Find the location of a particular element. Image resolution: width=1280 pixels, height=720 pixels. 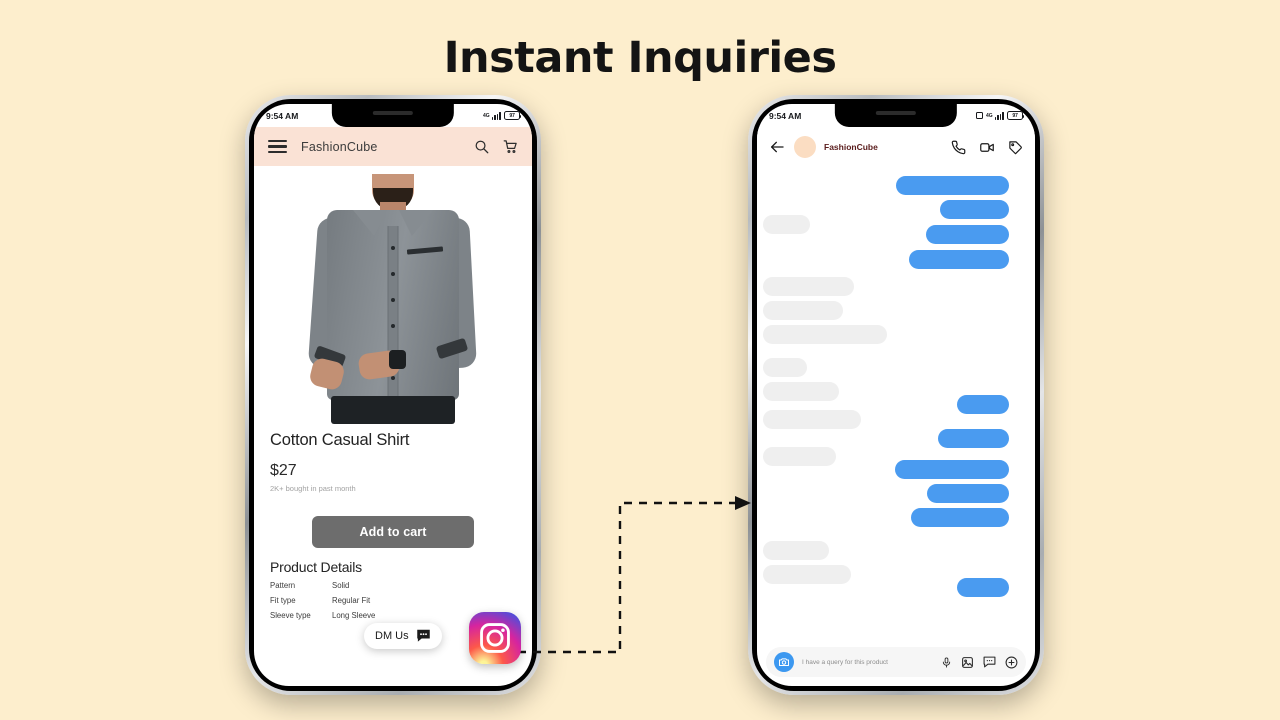

spec-value: Regular Fit is located at coordinates (351, 600).